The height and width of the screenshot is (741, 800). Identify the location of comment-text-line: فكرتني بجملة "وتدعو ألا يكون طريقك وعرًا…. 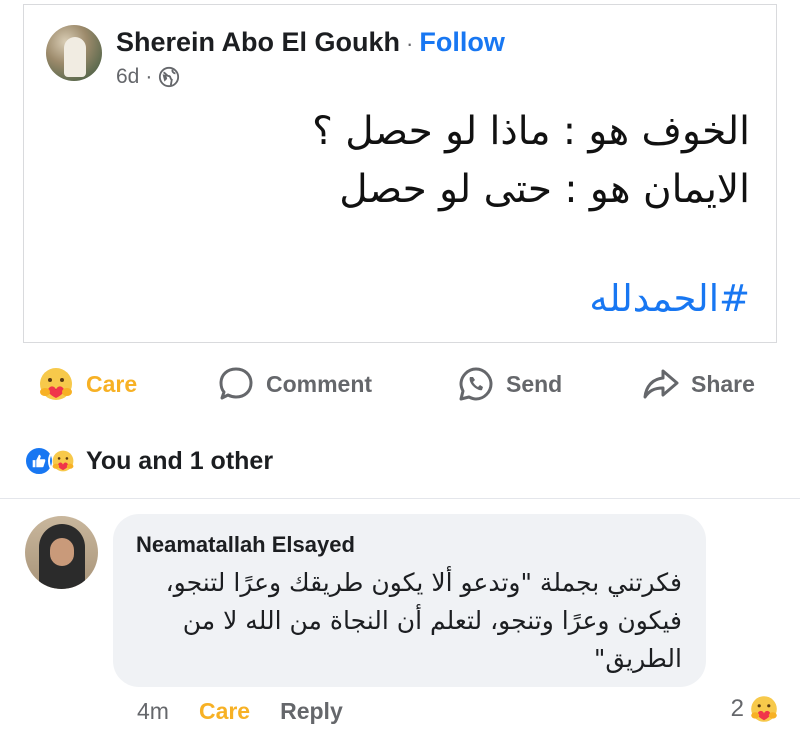
(423, 582).